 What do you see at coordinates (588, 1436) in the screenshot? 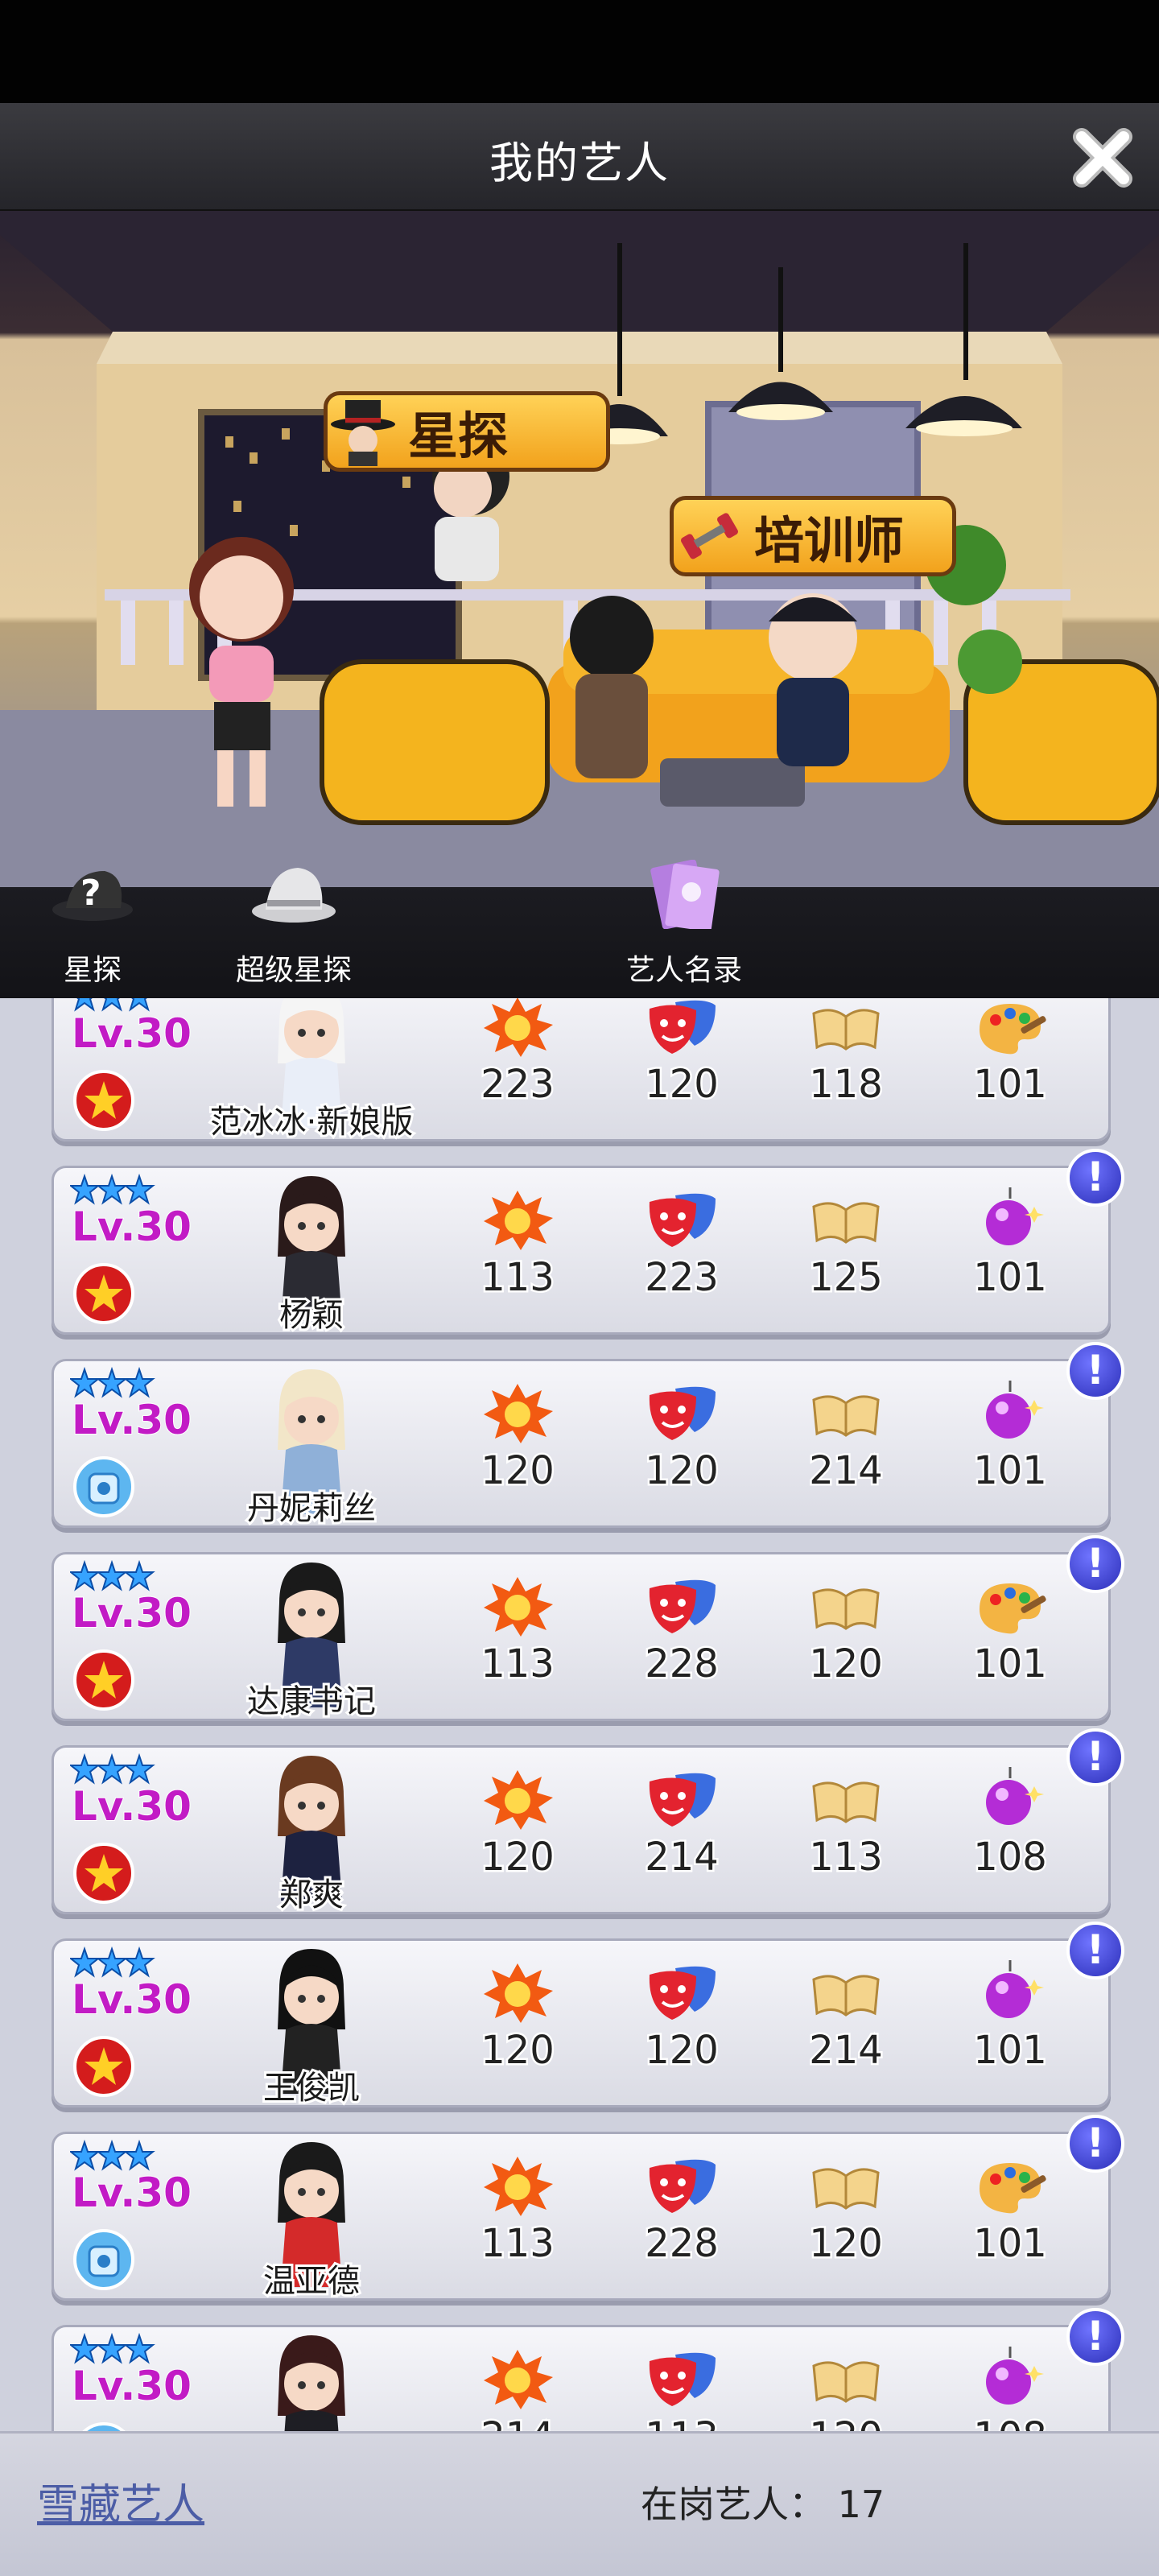
I see `artist-card: Lv.30 丹妮莉丝 120 120 214 101 !` at bounding box center [588, 1436].